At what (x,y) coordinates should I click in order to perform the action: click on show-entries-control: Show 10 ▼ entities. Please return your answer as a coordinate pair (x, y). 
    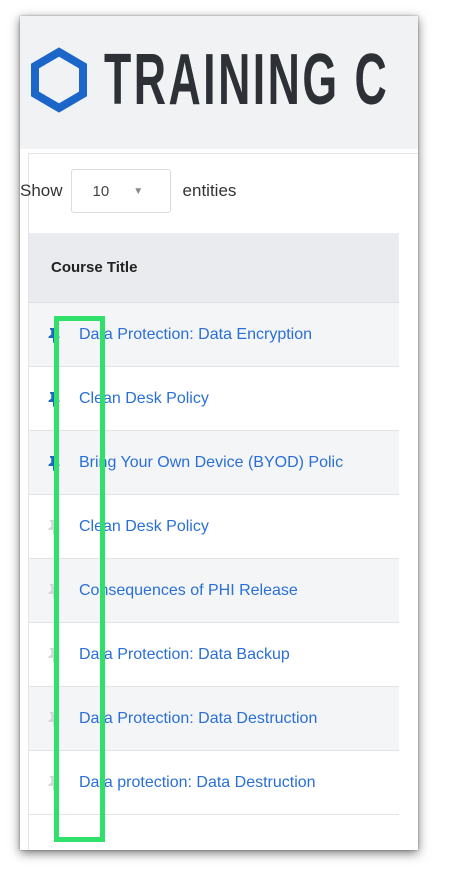
    Looking at the image, I should click on (128, 191).